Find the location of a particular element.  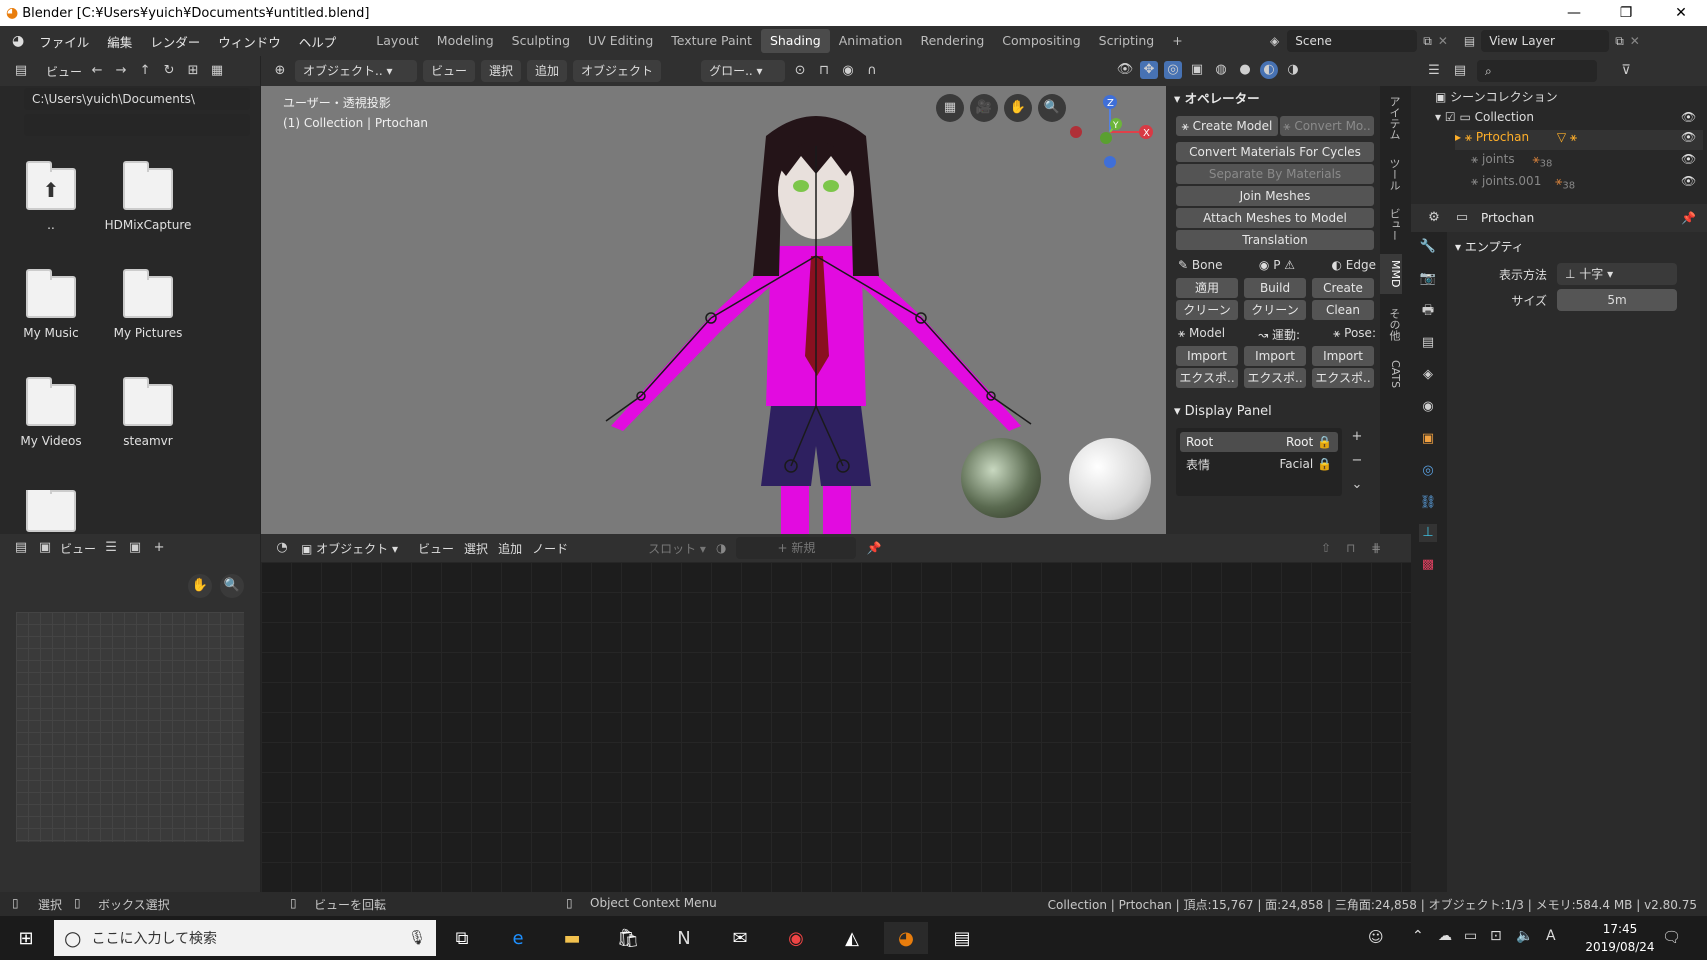

menu-edit: 編集 is located at coordinates (119, 41).